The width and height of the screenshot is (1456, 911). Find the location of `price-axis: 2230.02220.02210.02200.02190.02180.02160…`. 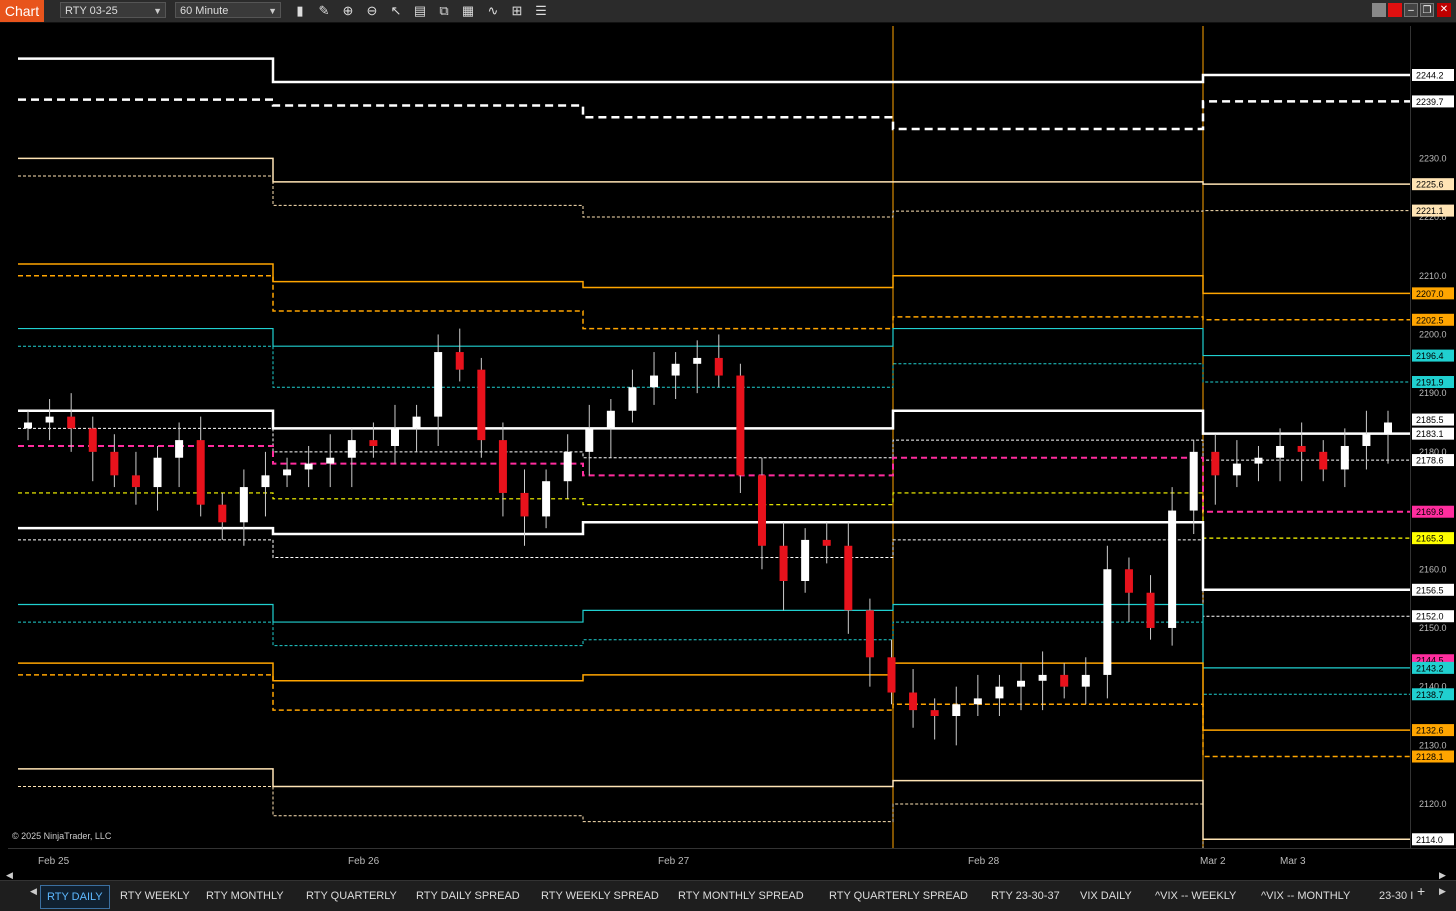

price-axis: 2230.02220.02210.02200.02190.02180.02160… is located at coordinates (1433, 437).